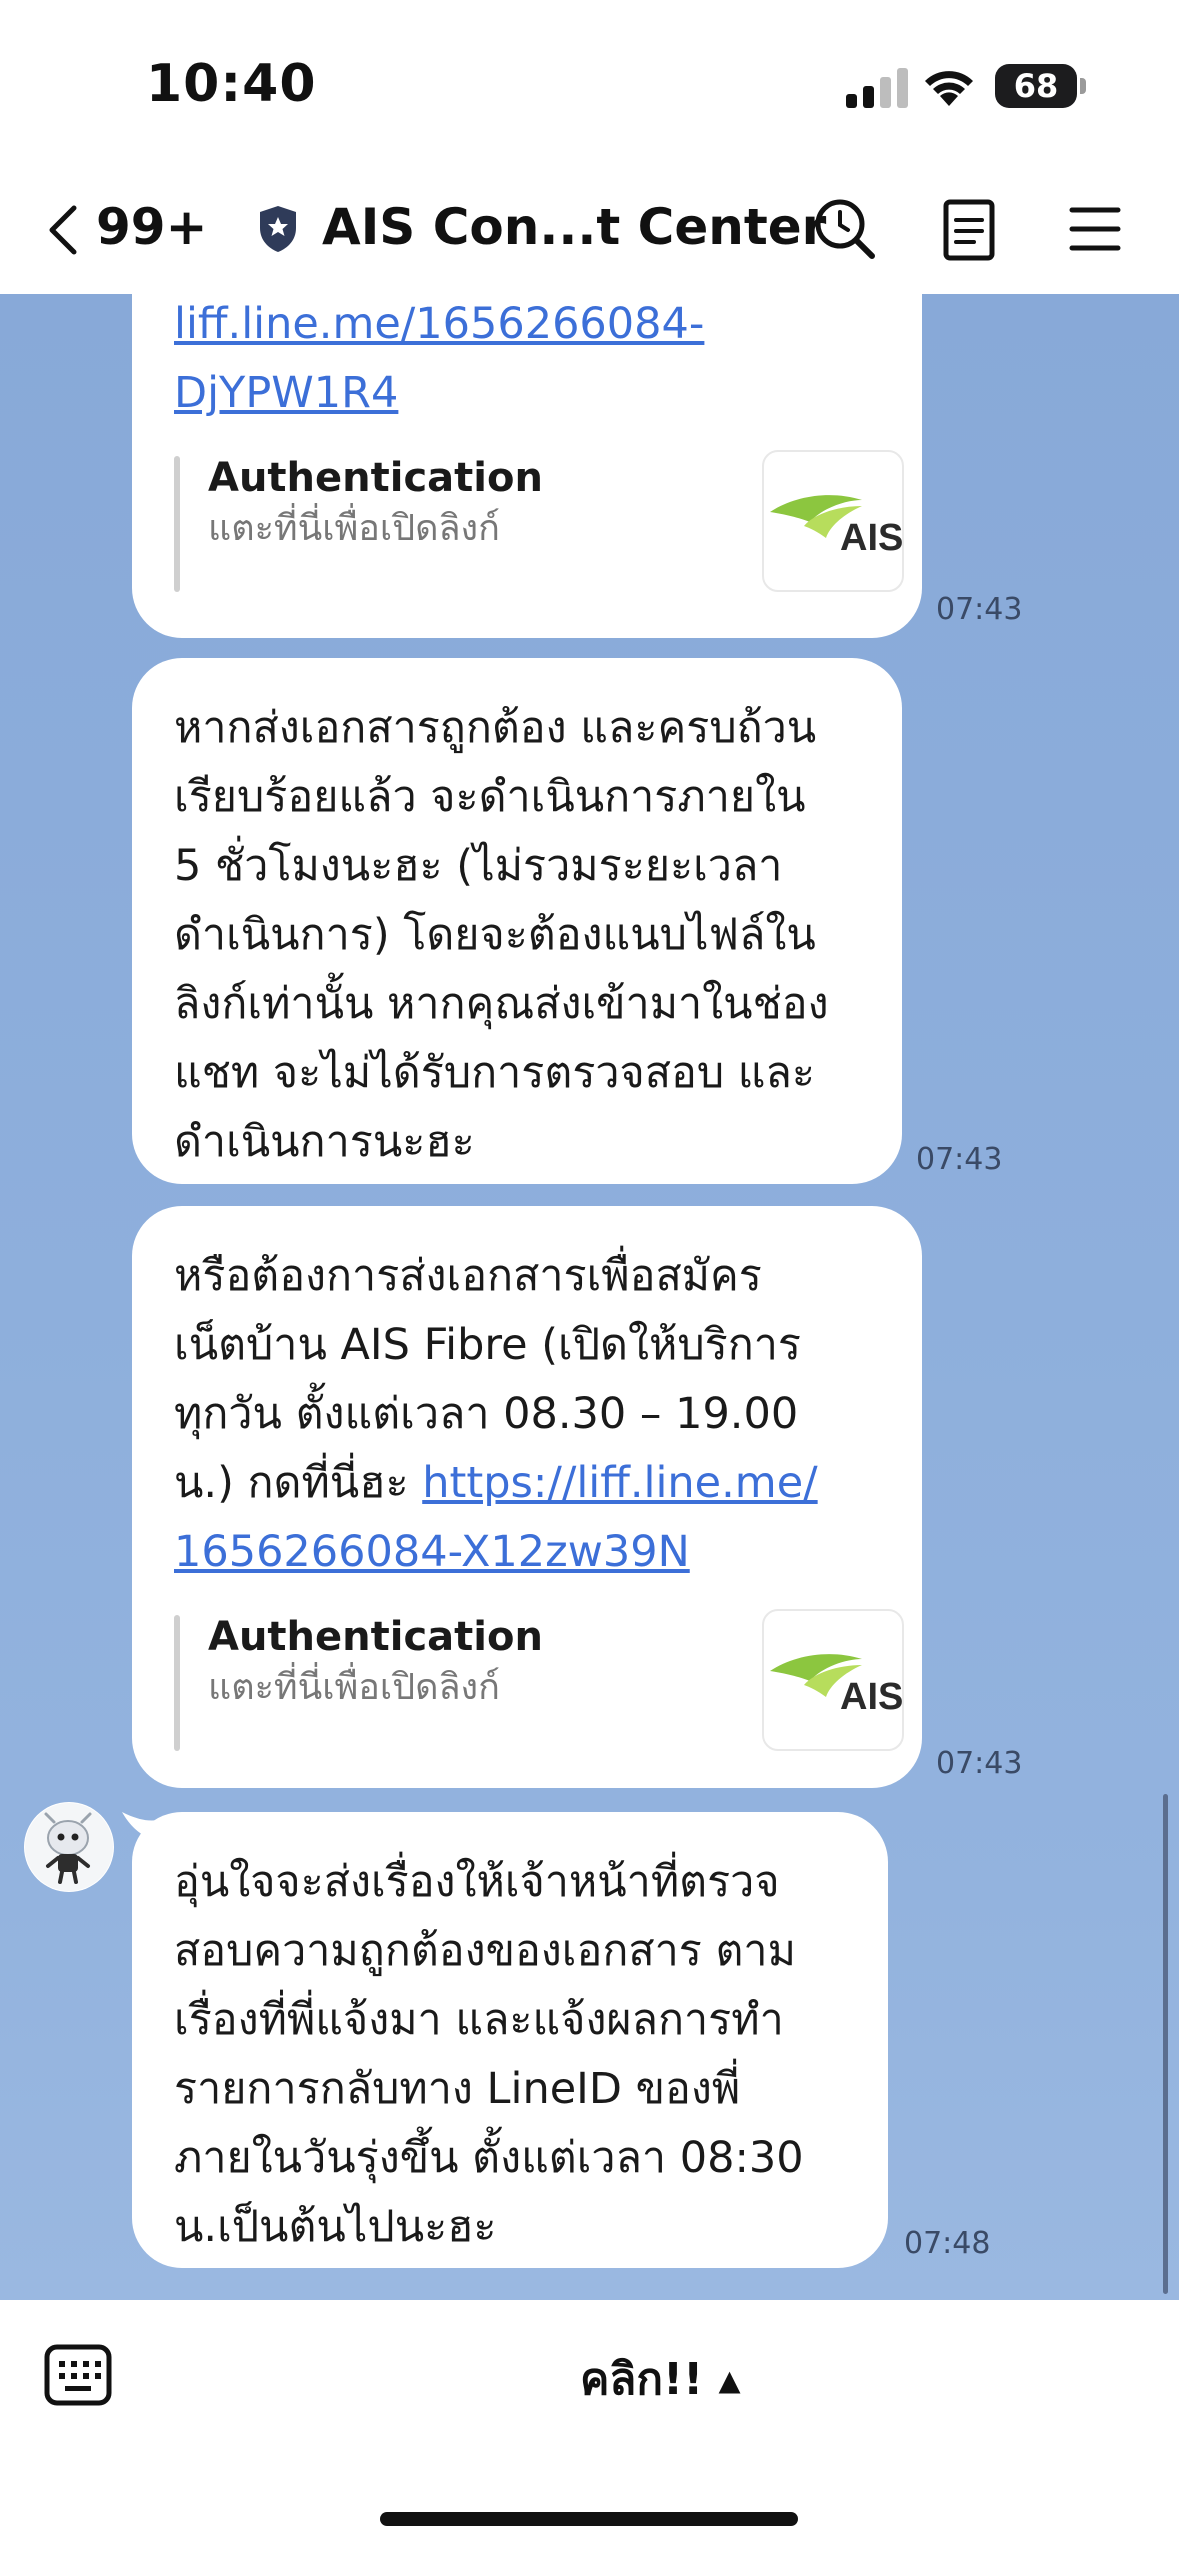 This screenshot has height=2556, width=1179. I want to click on message-timestamp: 07:48, so click(947, 2243).